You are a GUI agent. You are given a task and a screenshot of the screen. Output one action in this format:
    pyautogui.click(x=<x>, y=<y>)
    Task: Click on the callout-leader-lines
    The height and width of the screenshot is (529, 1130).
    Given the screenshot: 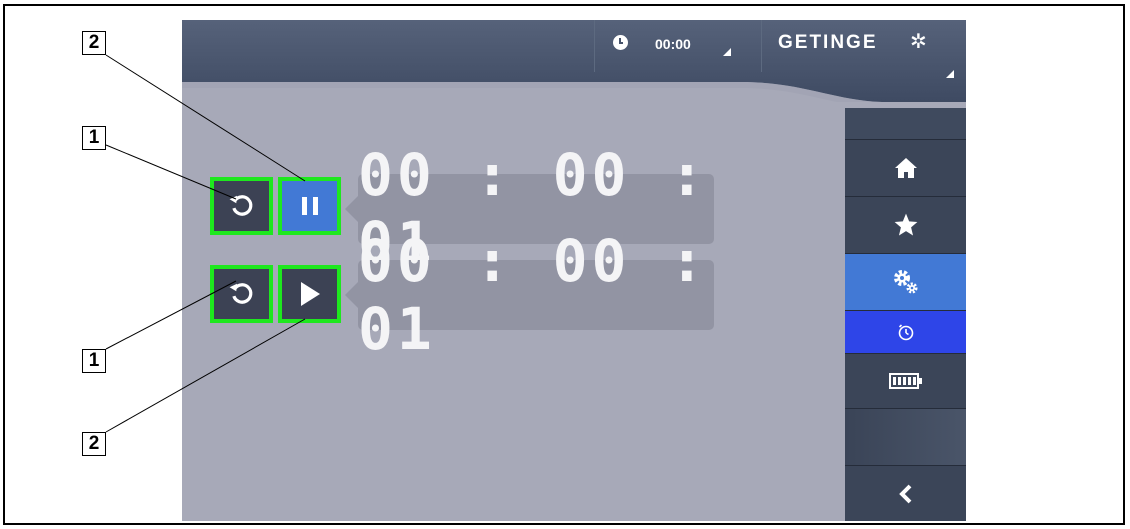 What is the action you would take?
    pyautogui.click(x=205, y=243)
    